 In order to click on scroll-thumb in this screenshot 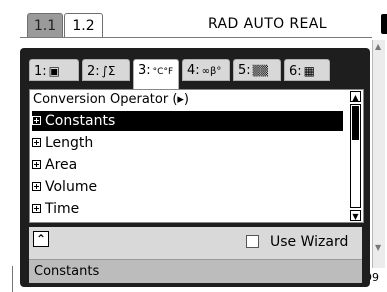, I will do `click(355, 123)`.